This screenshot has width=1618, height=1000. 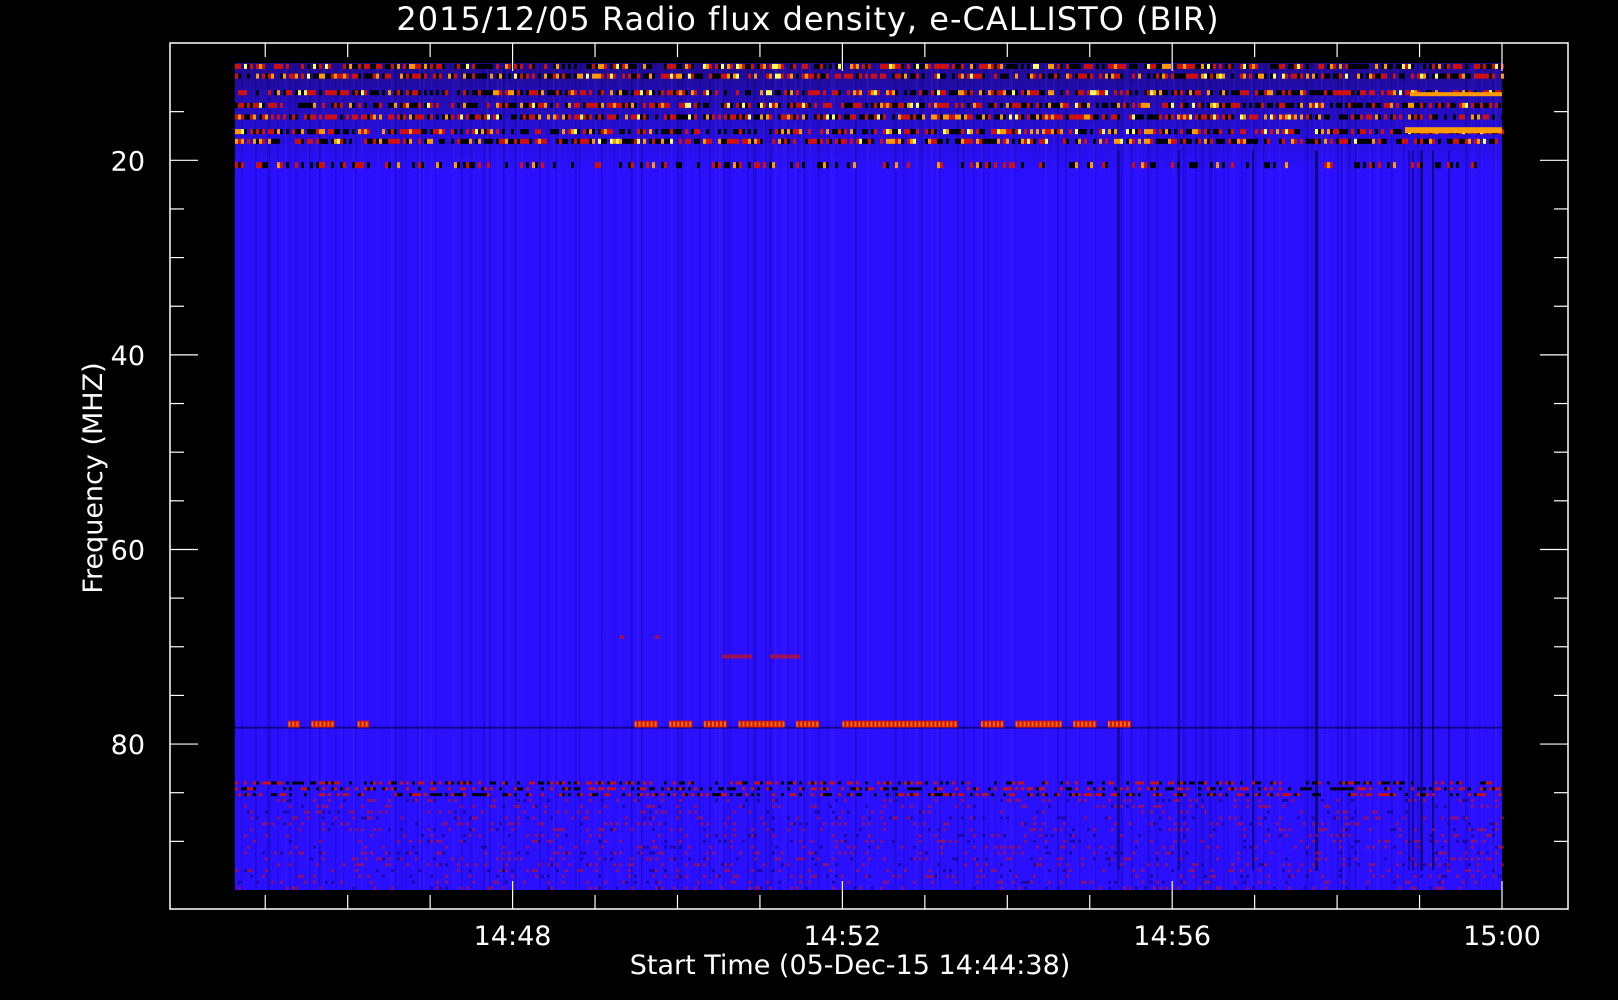 What do you see at coordinates (128, 745) in the screenshot?
I see `y-tick-label: 80` at bounding box center [128, 745].